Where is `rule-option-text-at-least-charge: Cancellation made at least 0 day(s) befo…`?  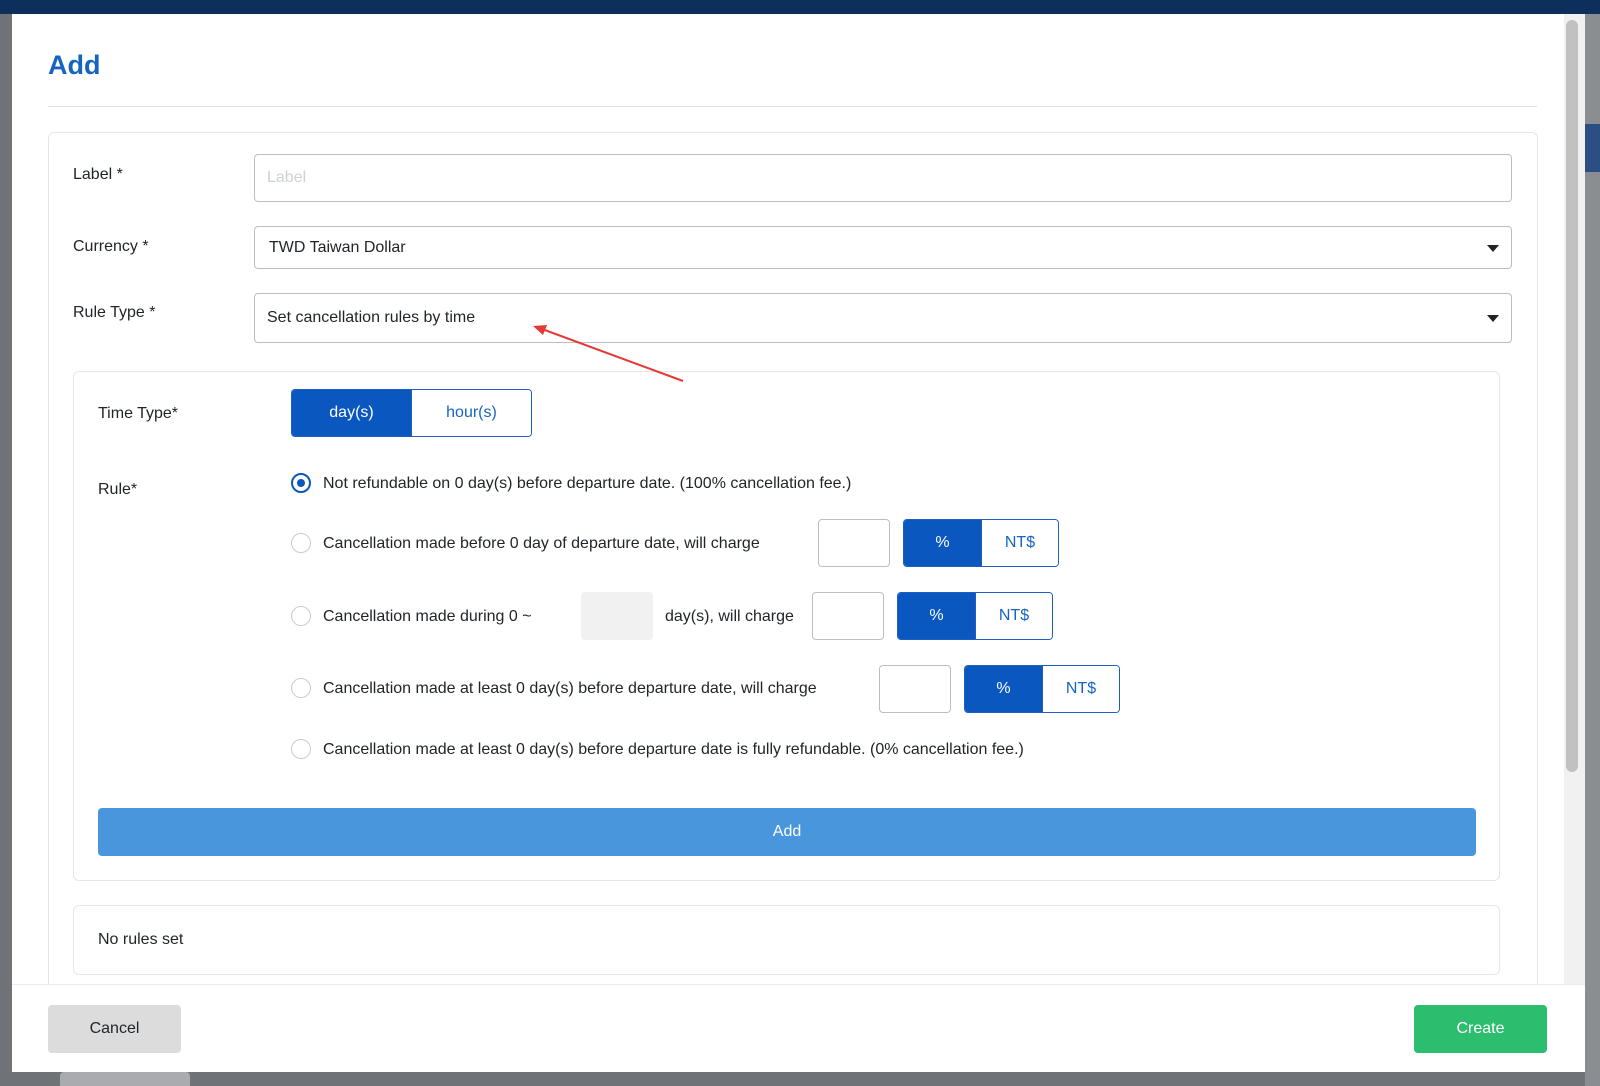
rule-option-text-at-least-charge: Cancellation made at least 0 day(s) befo… is located at coordinates (570, 688).